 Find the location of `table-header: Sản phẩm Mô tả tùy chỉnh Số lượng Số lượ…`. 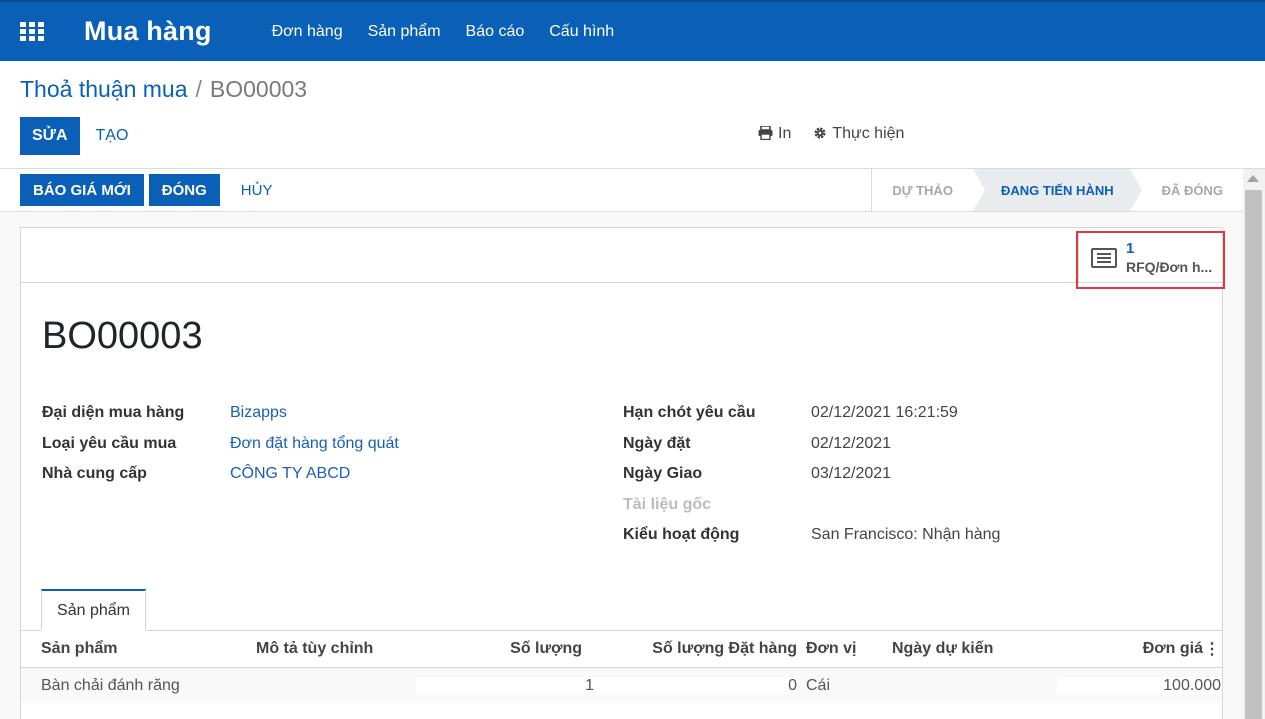

table-header: Sản phẩm Mô tả tùy chỉnh Số lượng Số lượ… is located at coordinates (621, 649).